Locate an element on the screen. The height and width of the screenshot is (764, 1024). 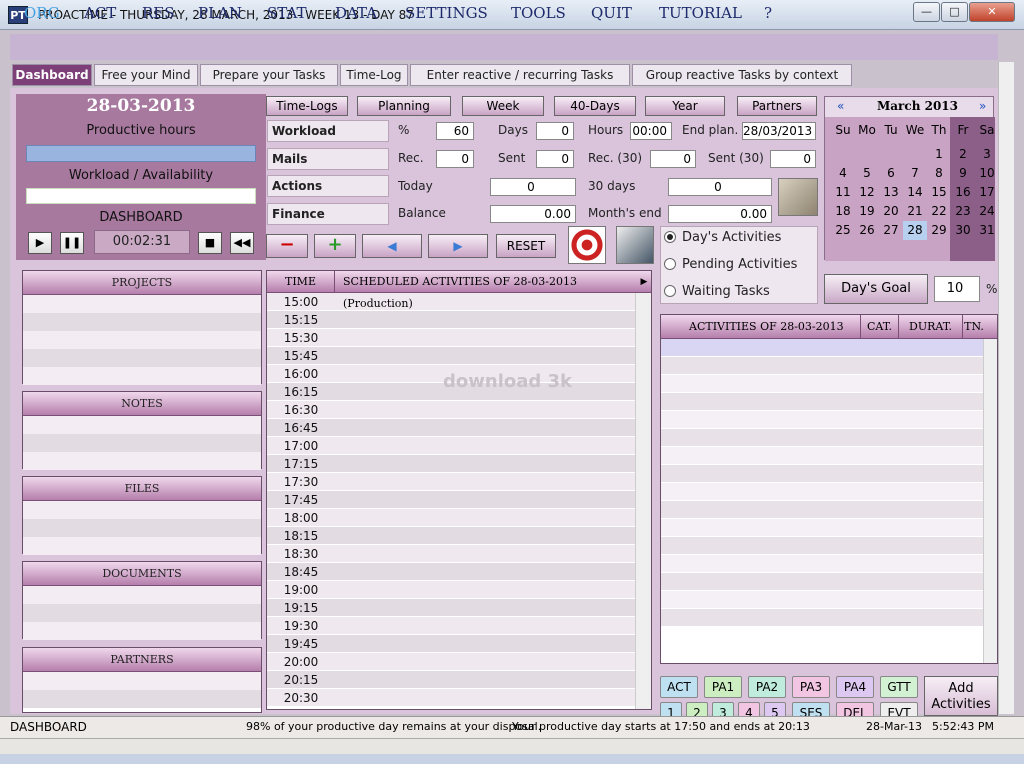
sent30-input: 0 is located at coordinates (793, 159).